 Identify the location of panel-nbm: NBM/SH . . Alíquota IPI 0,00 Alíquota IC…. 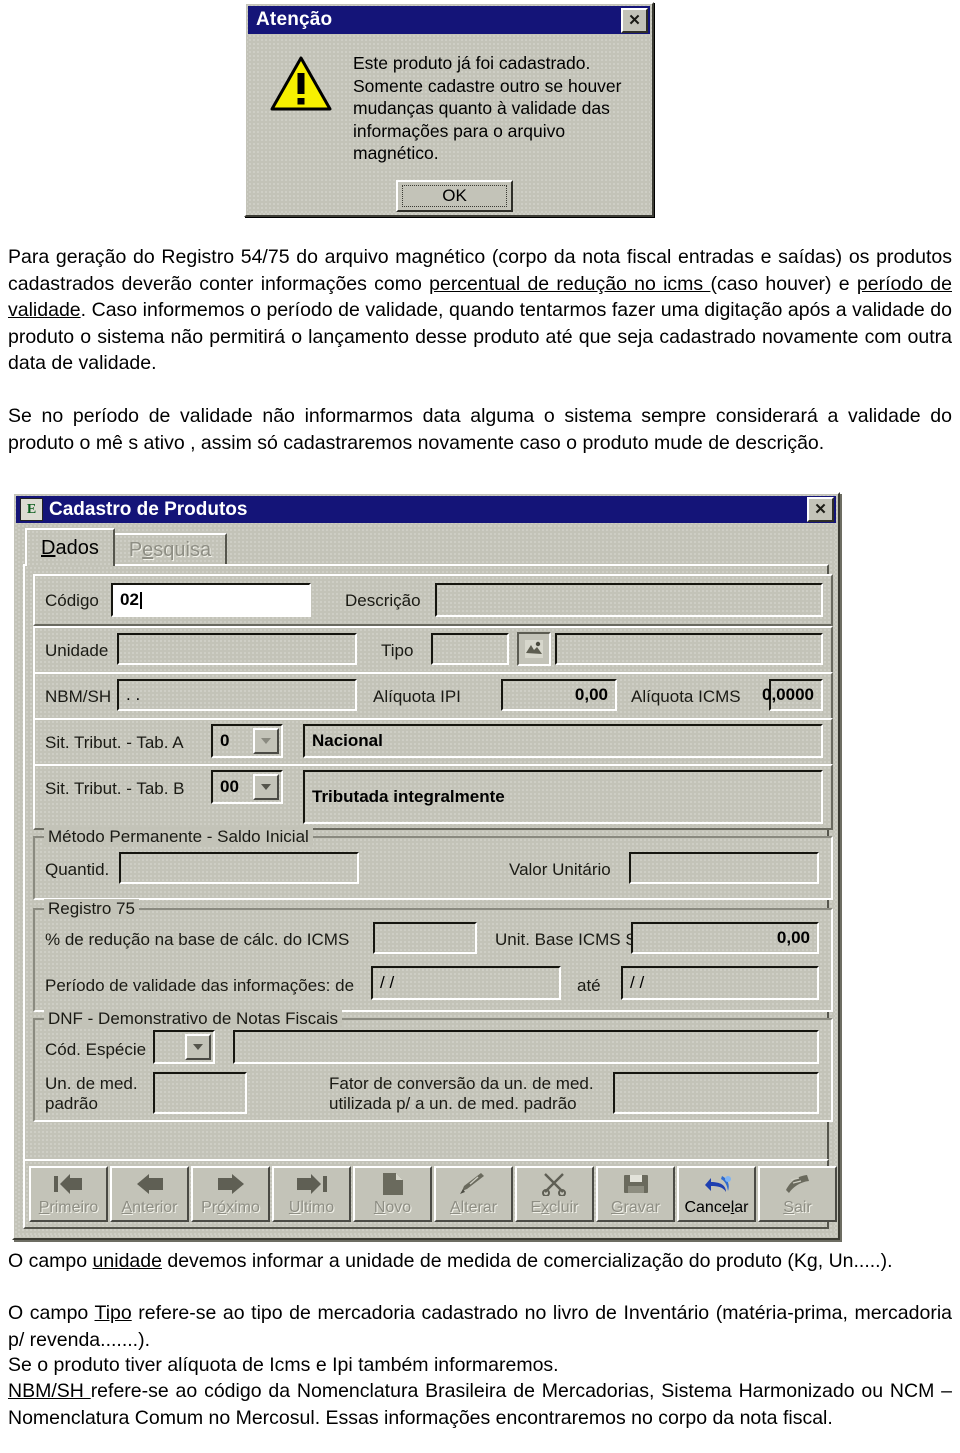
(433, 696).